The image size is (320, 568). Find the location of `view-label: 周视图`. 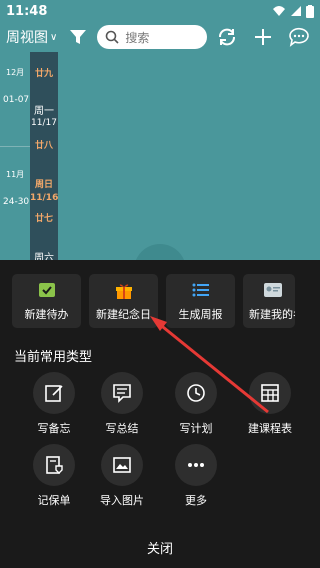

view-label: 周视图 is located at coordinates (27, 38).